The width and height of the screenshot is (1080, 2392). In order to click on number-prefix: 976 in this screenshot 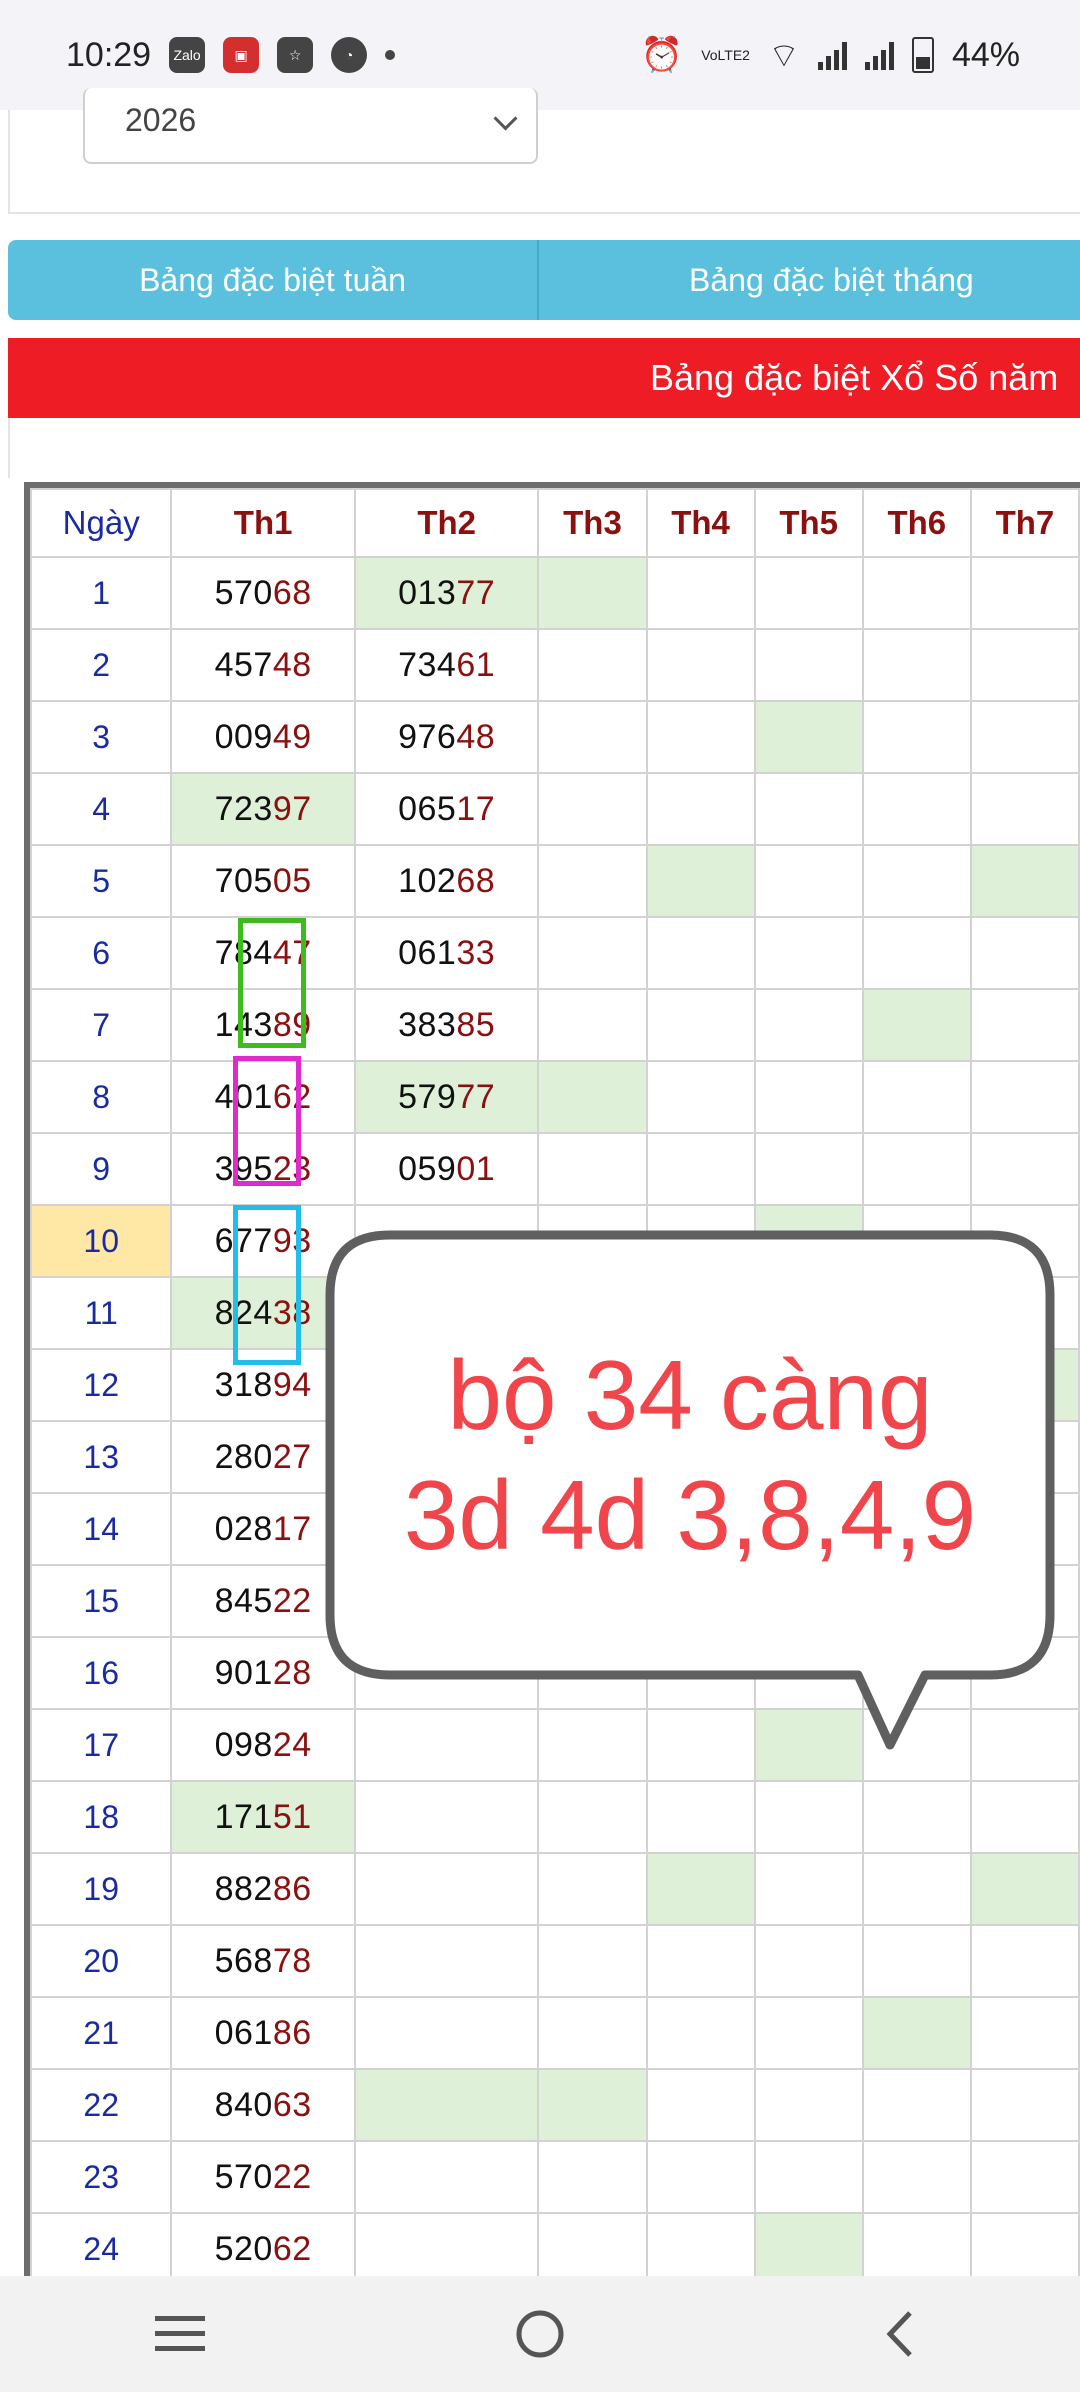, I will do `click(427, 736)`.